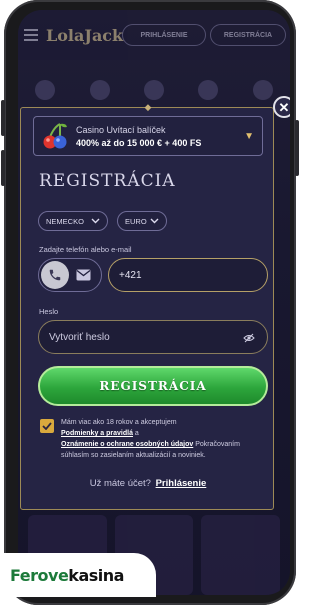  What do you see at coordinates (127, 444) in the screenshot?
I see `privacy-link: Oznámenie o ochrane osobných údajov` at bounding box center [127, 444].